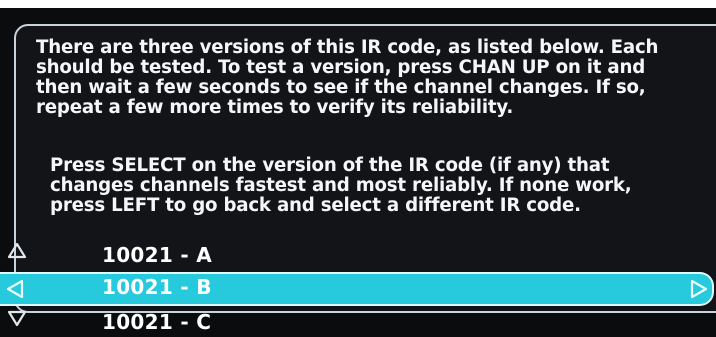 The height and width of the screenshot is (337, 716). I want to click on up-arrow-icon, so click(17, 250).